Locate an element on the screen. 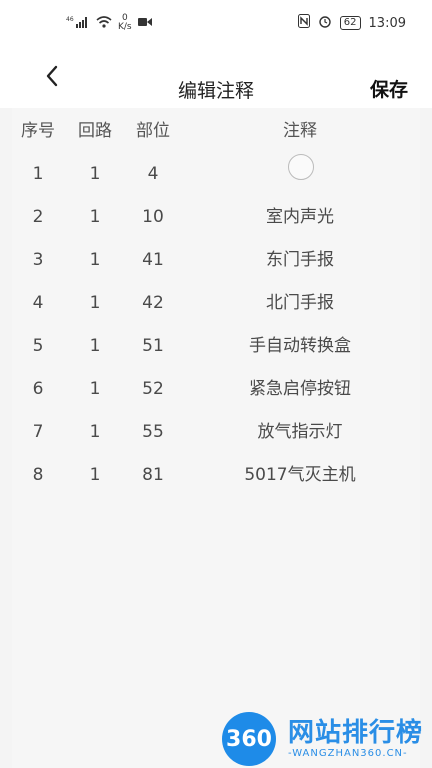 This screenshot has width=432, height=768. table-header: 序号 回路 部位 注释 is located at coordinates (216, 131).